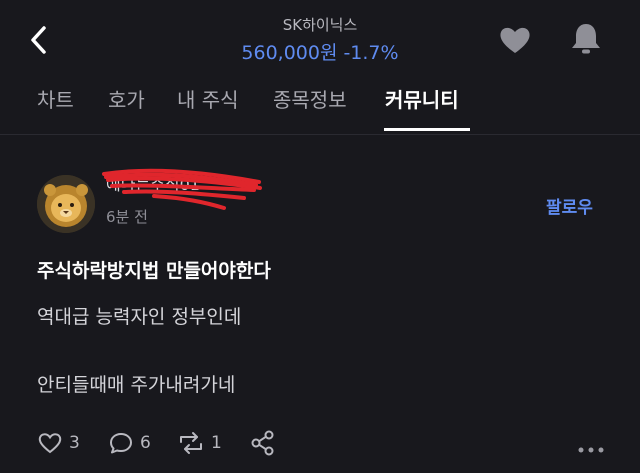 This screenshot has width=640, height=473. What do you see at coordinates (74, 443) in the screenshot?
I see `like-count: 3` at bounding box center [74, 443].